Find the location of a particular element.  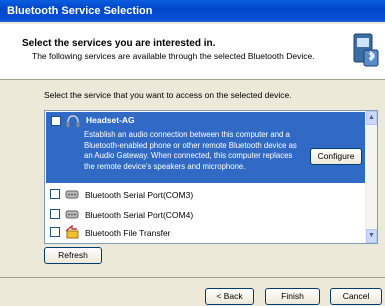

vertical-scrollbar: ▲ ▼ is located at coordinates (371, 177).